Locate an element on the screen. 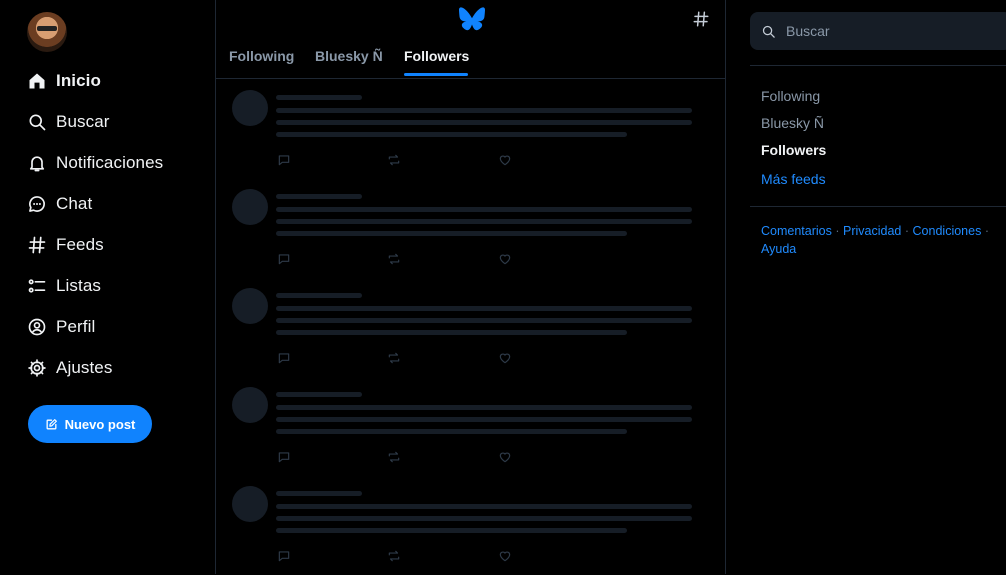  tab-followers: Followers is located at coordinates (436, 56).